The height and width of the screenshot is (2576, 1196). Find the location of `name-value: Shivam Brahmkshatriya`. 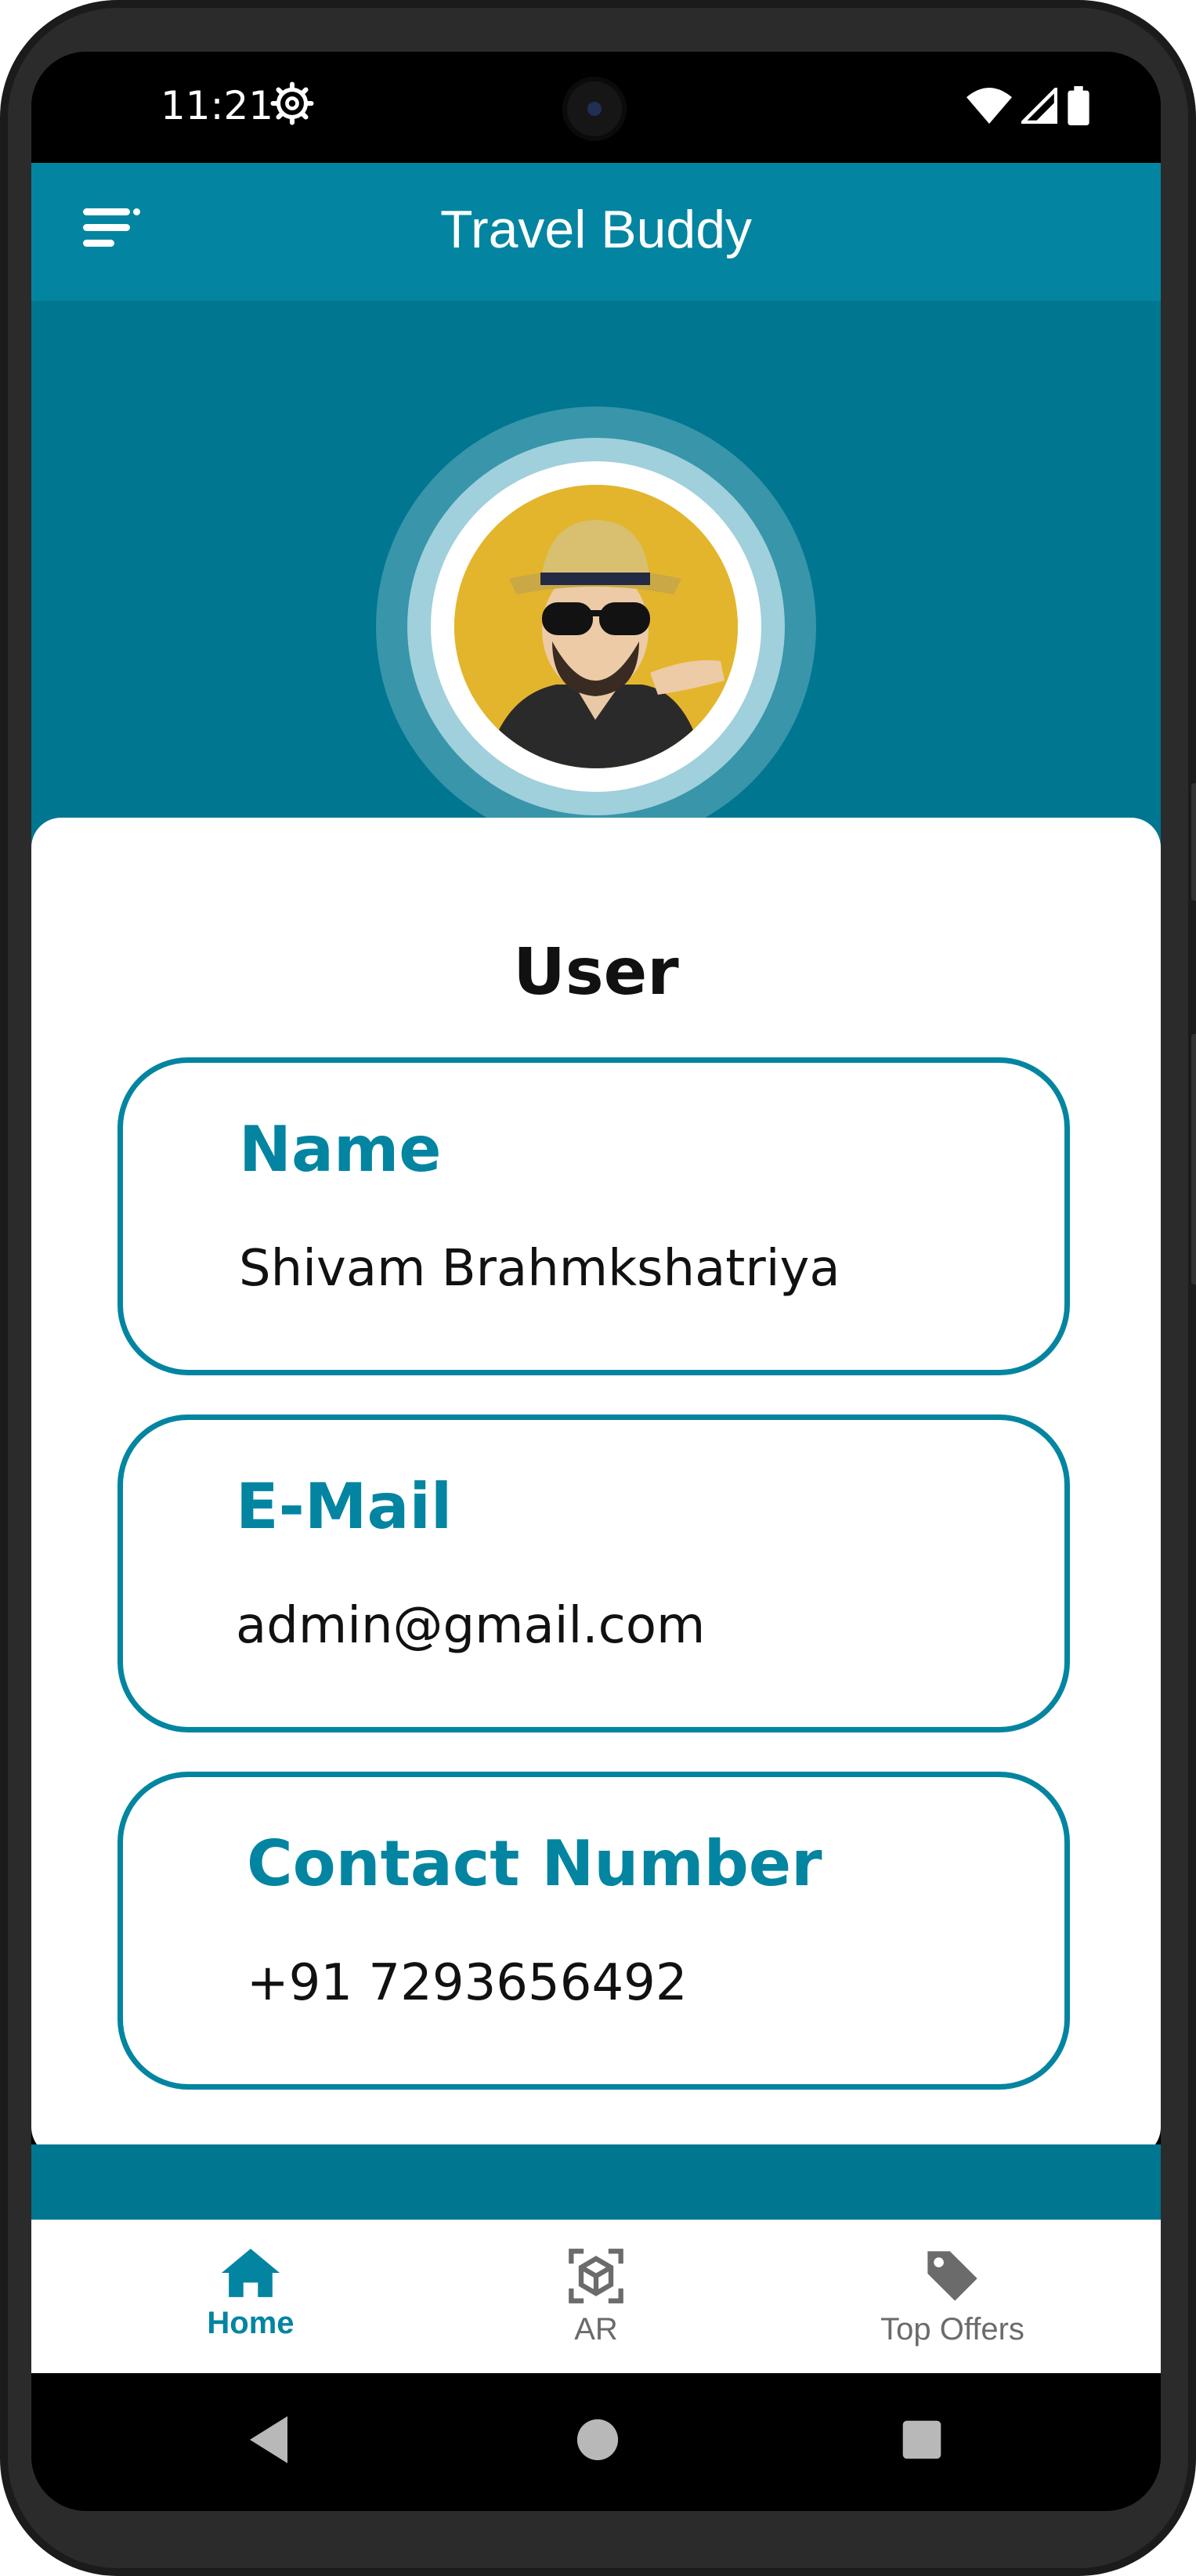

name-value: Shivam Brahmkshatriya is located at coordinates (539, 1269).